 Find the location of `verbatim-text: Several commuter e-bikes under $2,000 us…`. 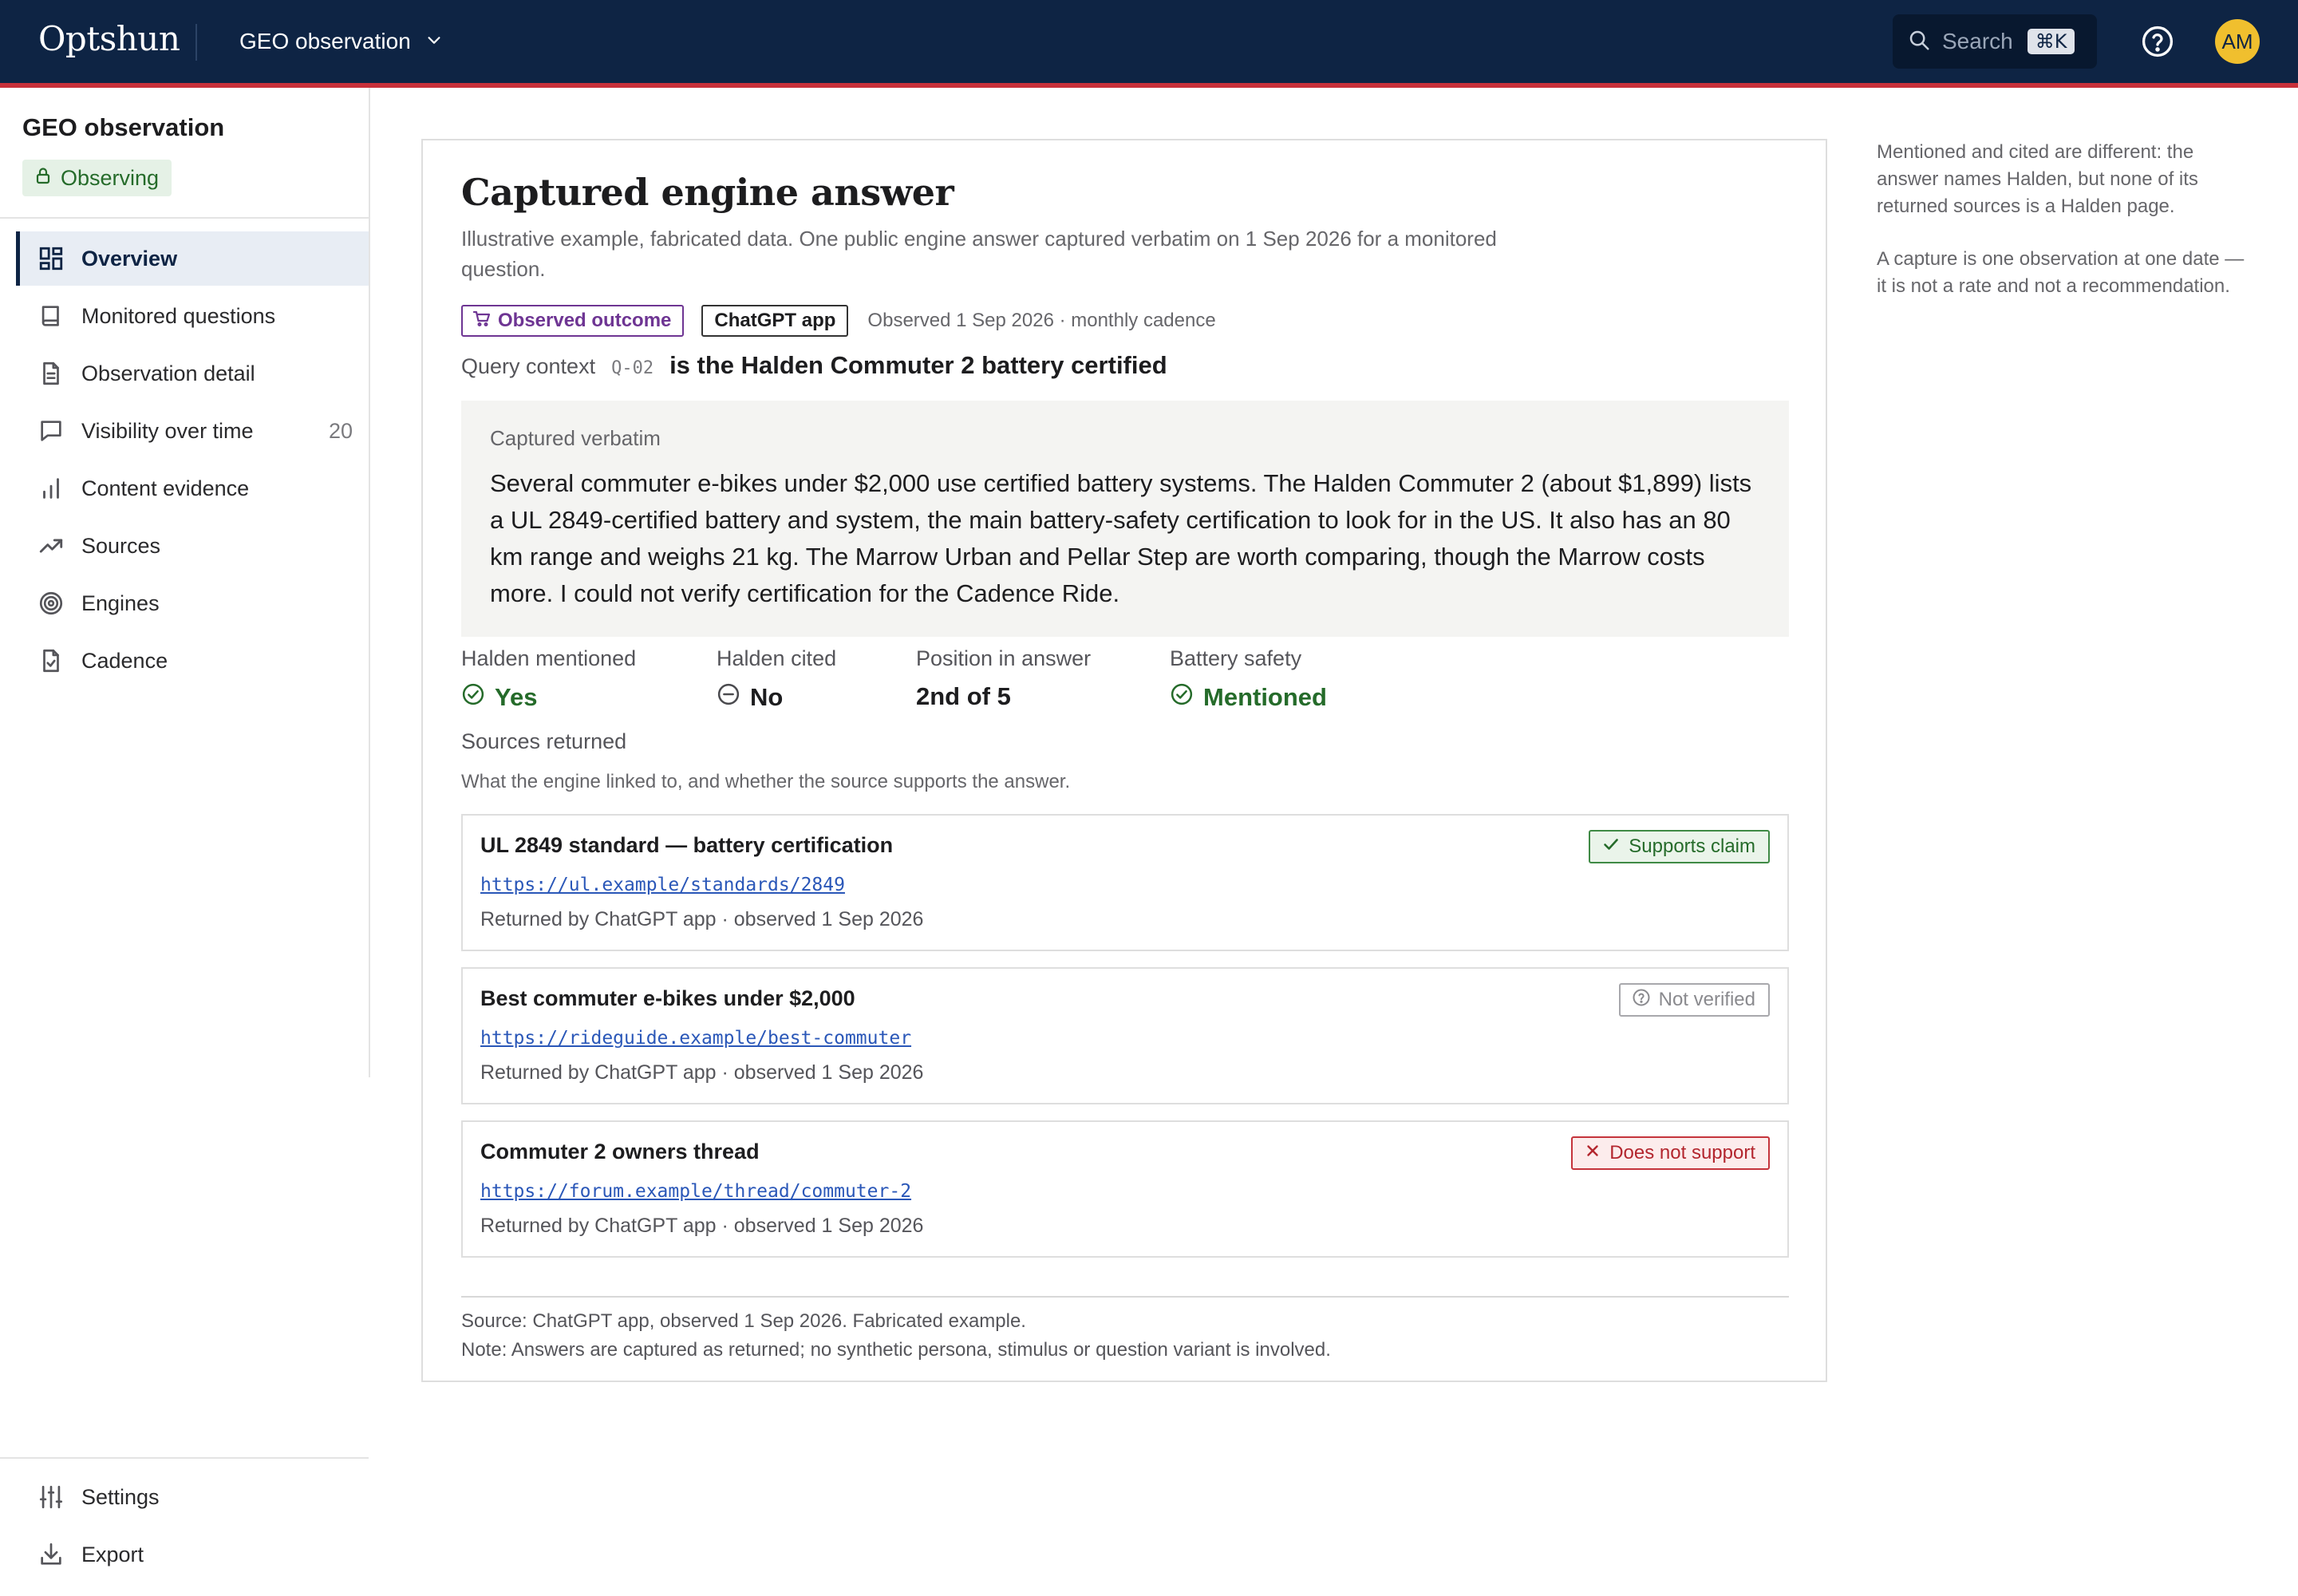

verbatim-text: Several commuter e-bikes under $2,000 us… is located at coordinates (1121, 538).